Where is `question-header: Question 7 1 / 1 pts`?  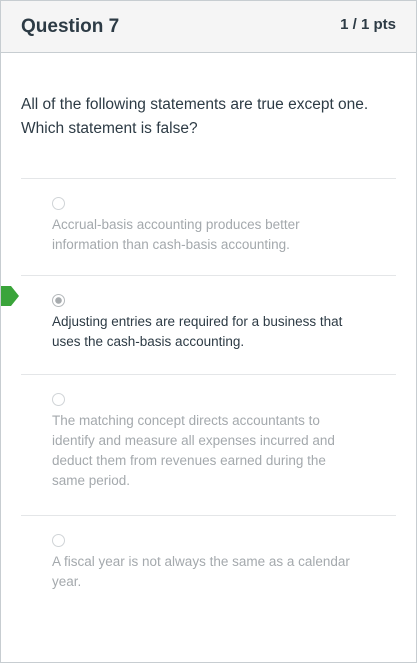
question-header: Question 7 1 / 1 pts is located at coordinates (208, 27).